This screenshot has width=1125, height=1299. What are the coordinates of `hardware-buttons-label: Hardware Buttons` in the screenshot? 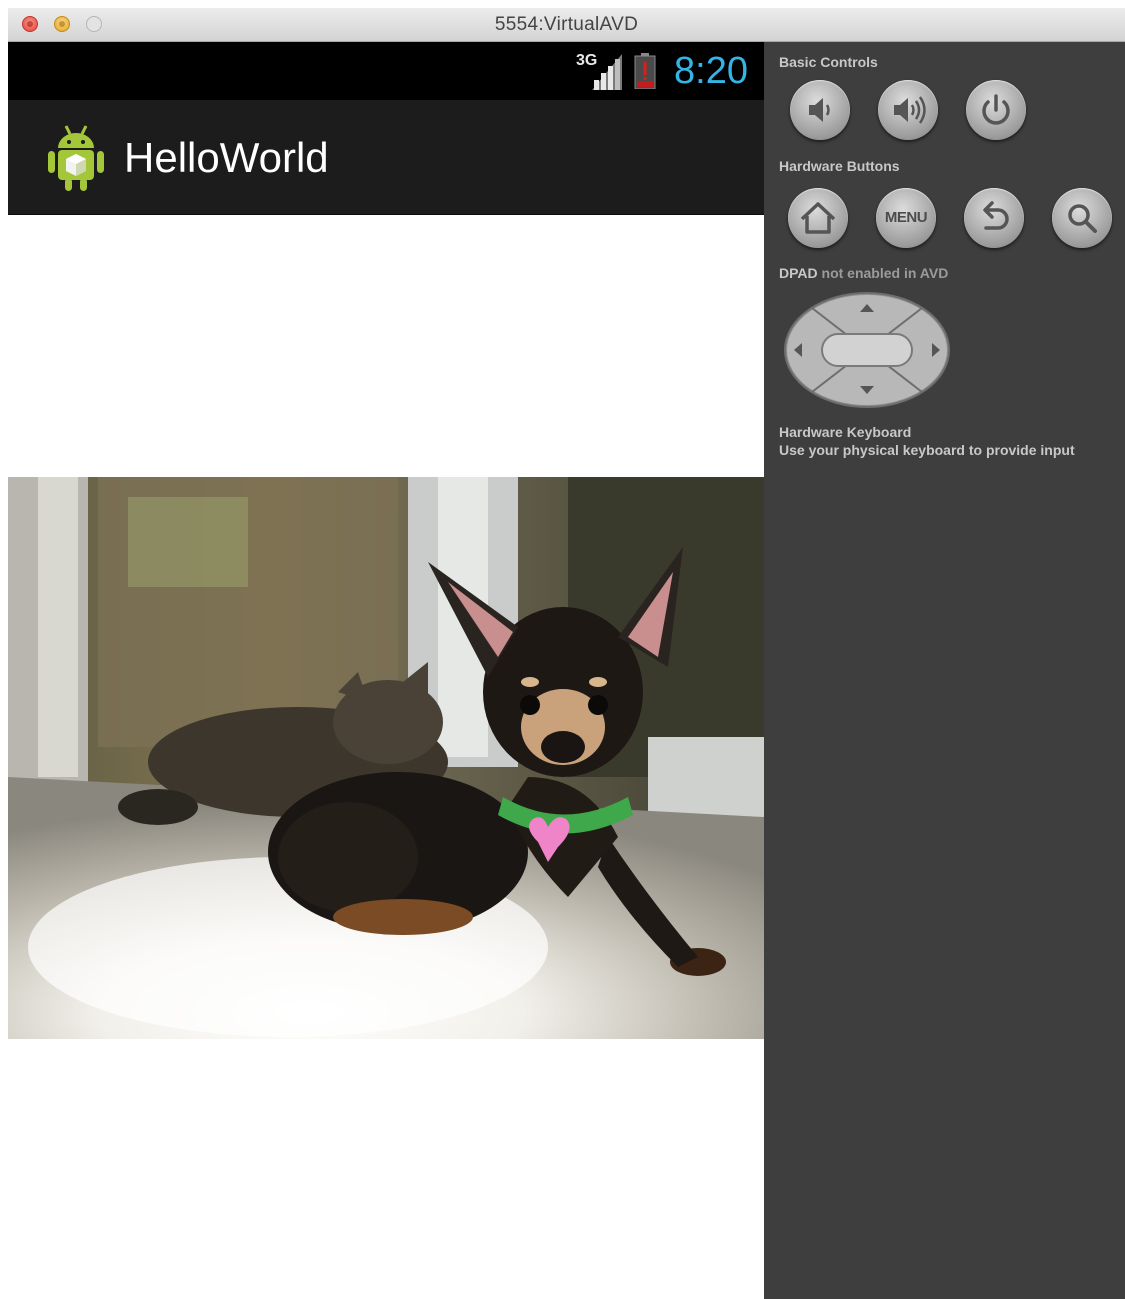 It's located at (839, 166).